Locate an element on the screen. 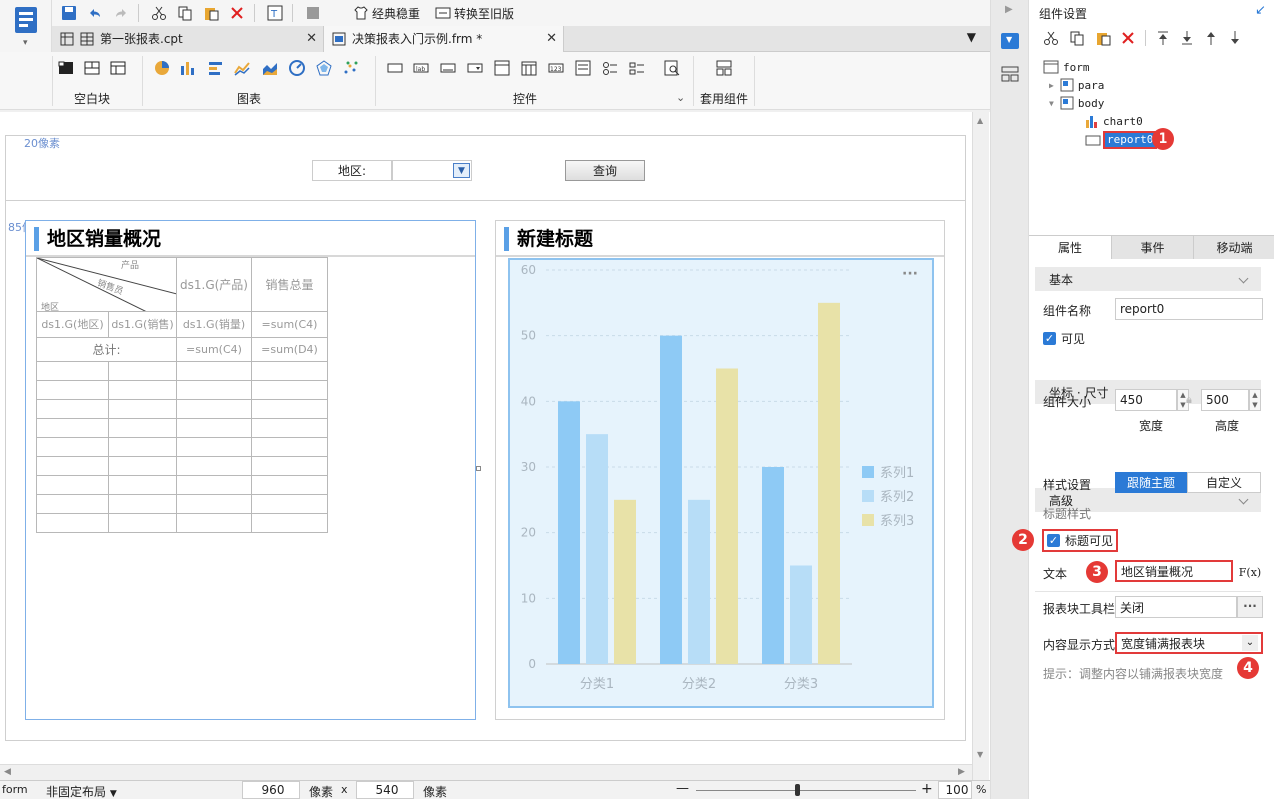 The image size is (1274, 799). gauge-chart-icon is located at coordinates (298, 68).